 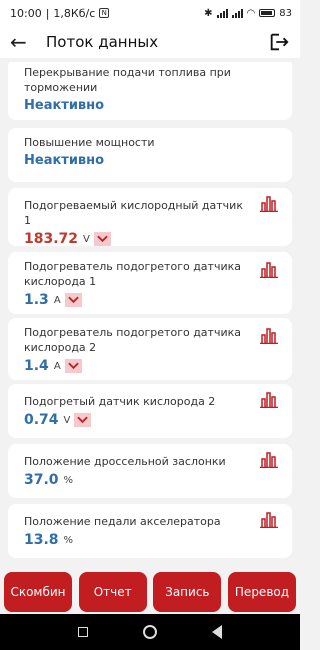 What do you see at coordinates (89, 142) in the screenshot?
I see `item-label: Повышение мощности` at bounding box center [89, 142].